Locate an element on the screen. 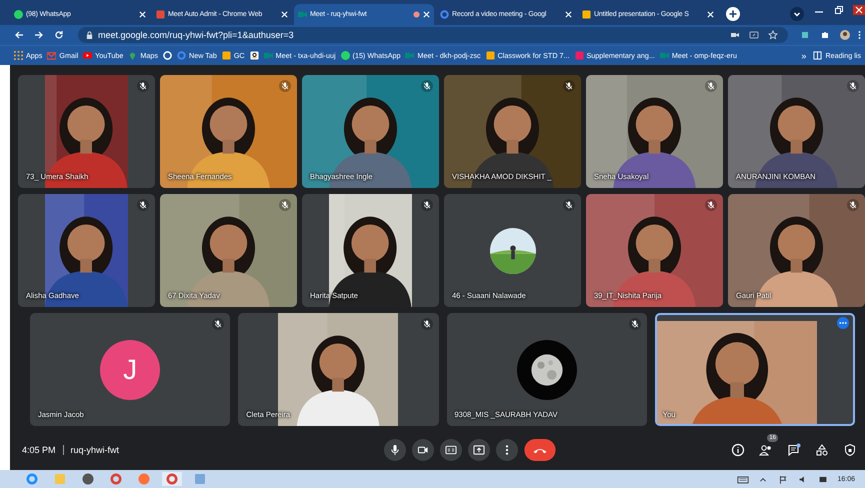  restore-icon is located at coordinates (839, 10).